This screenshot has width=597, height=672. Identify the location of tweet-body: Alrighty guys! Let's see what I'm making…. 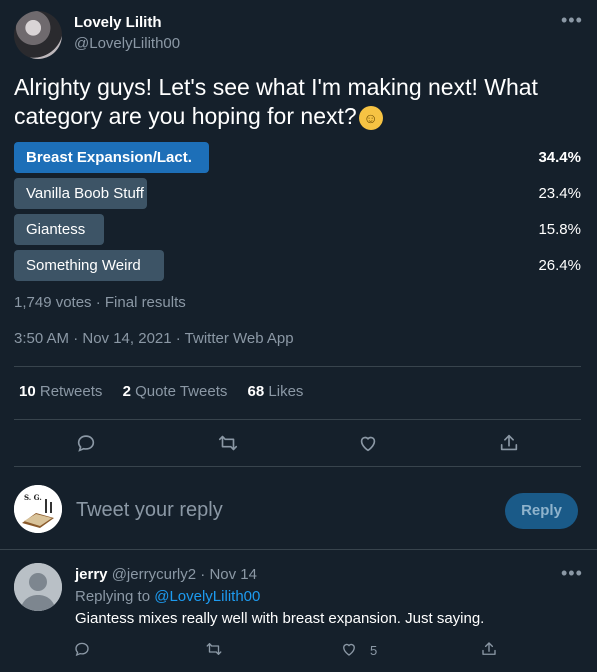
(276, 101).